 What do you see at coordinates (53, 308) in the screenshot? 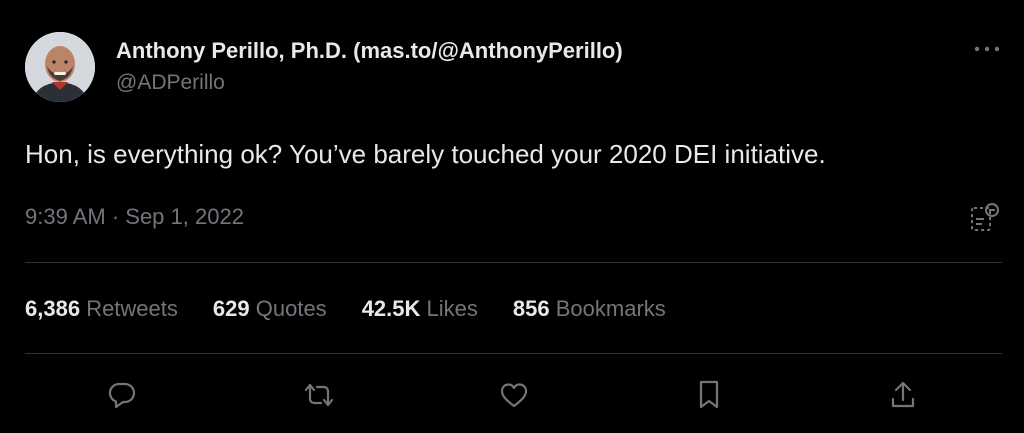
I see `stat-count: 6,386` at bounding box center [53, 308].